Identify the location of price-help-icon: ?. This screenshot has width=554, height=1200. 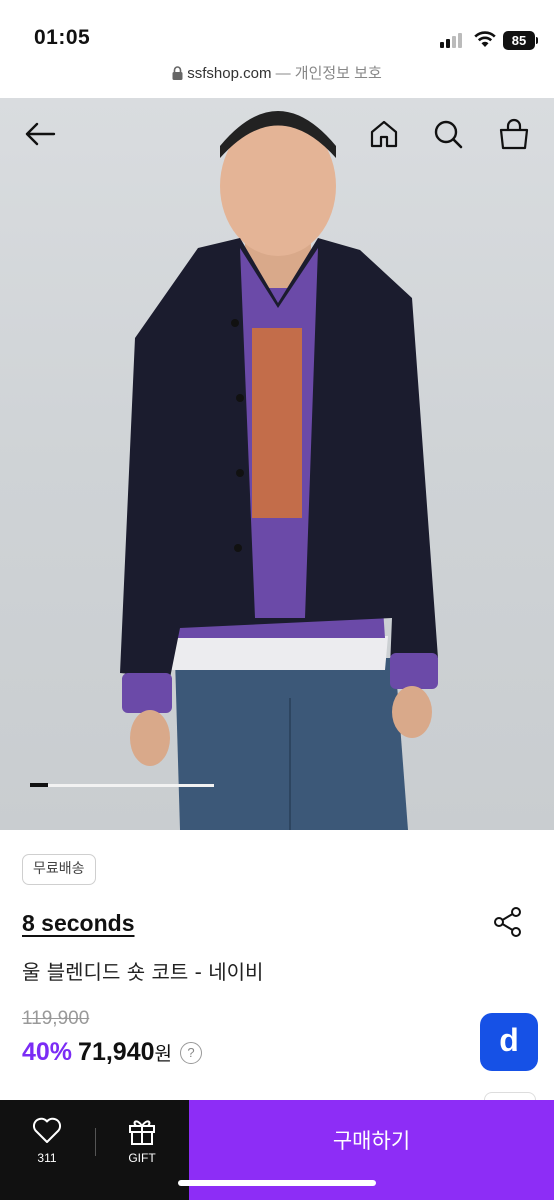
(191, 1053).